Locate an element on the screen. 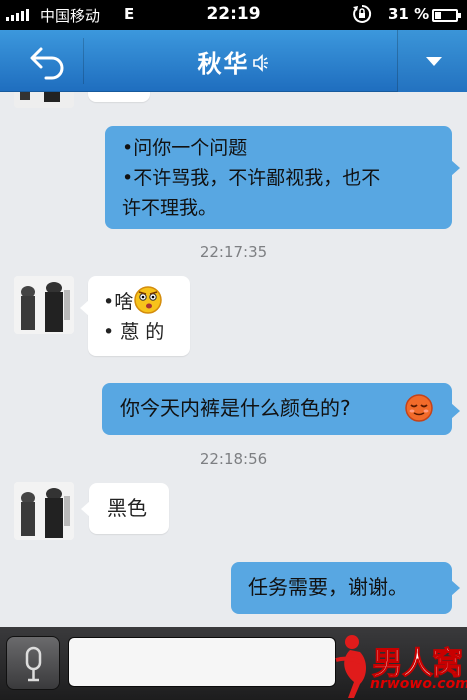 This screenshot has height=700, width=467. message-bubble-outgoing: •问你一个问题 •不许骂我，不许鄙视我，也不 许不理我。 is located at coordinates (282, 177).